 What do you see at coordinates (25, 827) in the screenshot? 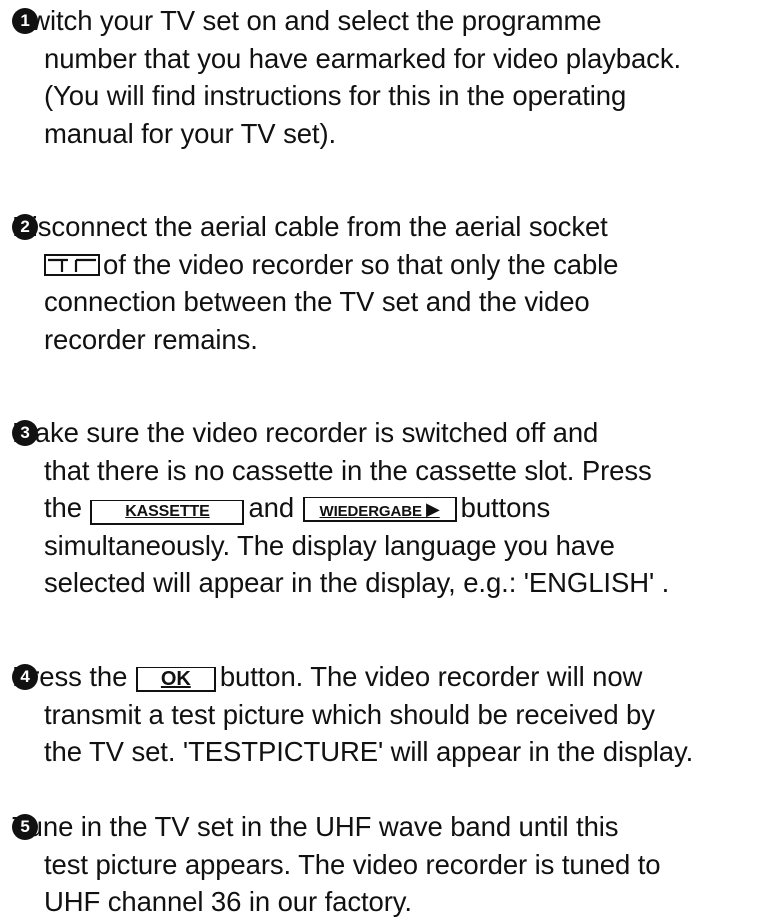
I see `step-number-5: 5` at bounding box center [25, 827].